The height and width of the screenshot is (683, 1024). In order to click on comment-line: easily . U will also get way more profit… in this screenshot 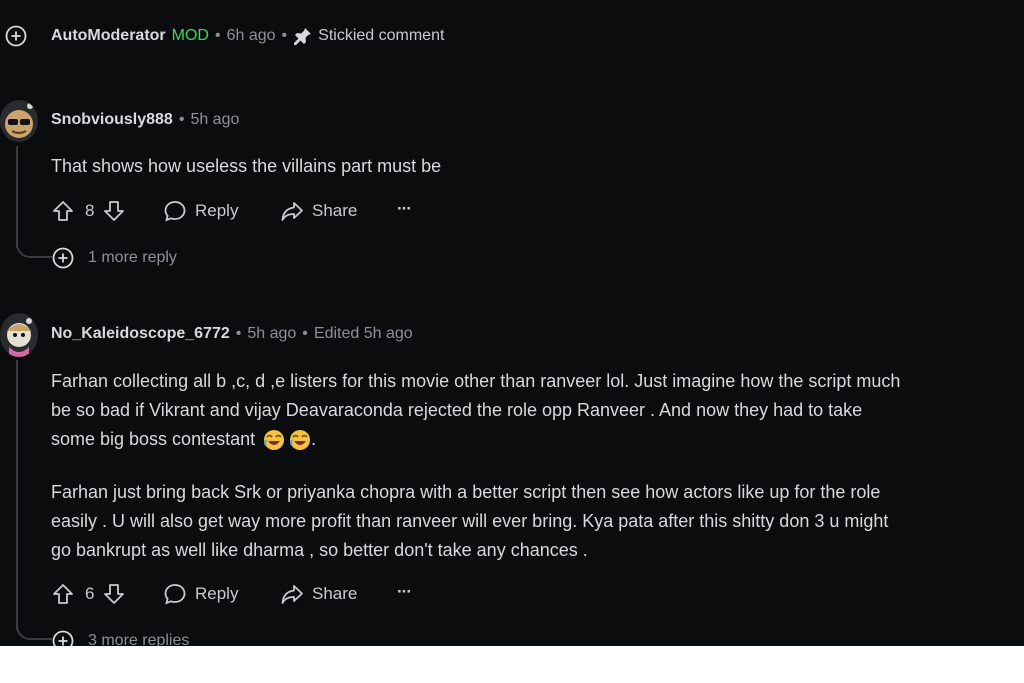, I will do `click(470, 521)`.